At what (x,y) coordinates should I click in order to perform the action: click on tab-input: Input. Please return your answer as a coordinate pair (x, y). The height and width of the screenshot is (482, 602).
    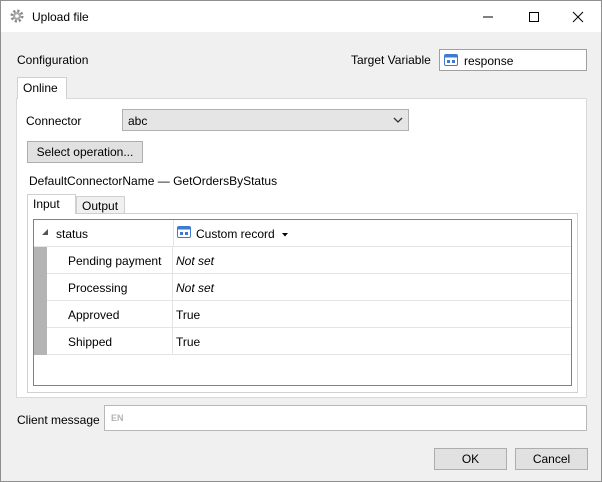
    Looking at the image, I should click on (51, 204).